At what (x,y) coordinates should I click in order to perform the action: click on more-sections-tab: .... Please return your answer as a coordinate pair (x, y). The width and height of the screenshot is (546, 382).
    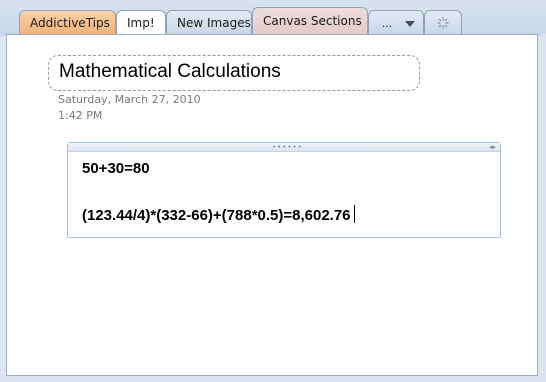
    Looking at the image, I should click on (396, 22).